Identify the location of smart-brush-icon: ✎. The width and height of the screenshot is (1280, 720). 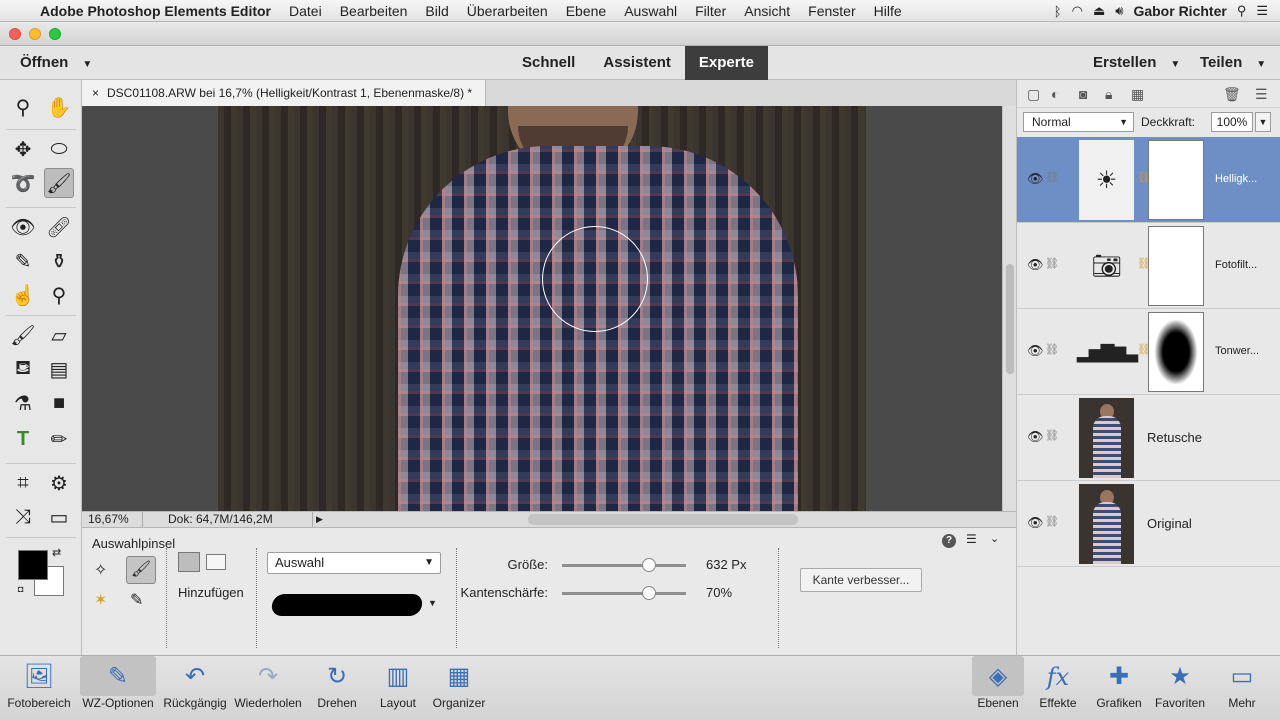
(23, 261).